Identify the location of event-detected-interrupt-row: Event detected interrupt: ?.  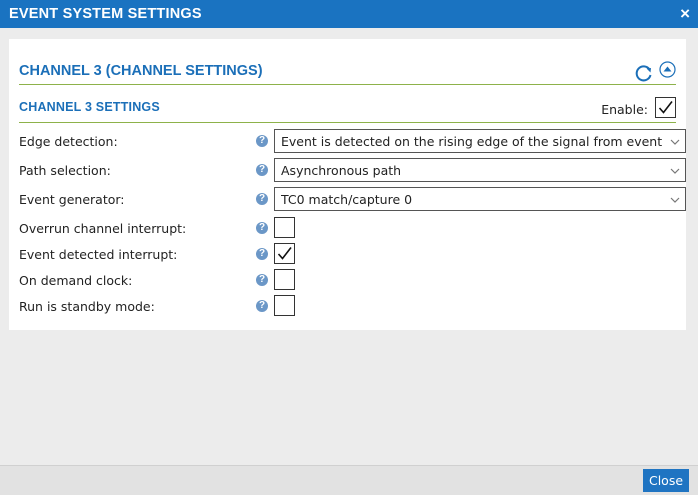
(347, 254).